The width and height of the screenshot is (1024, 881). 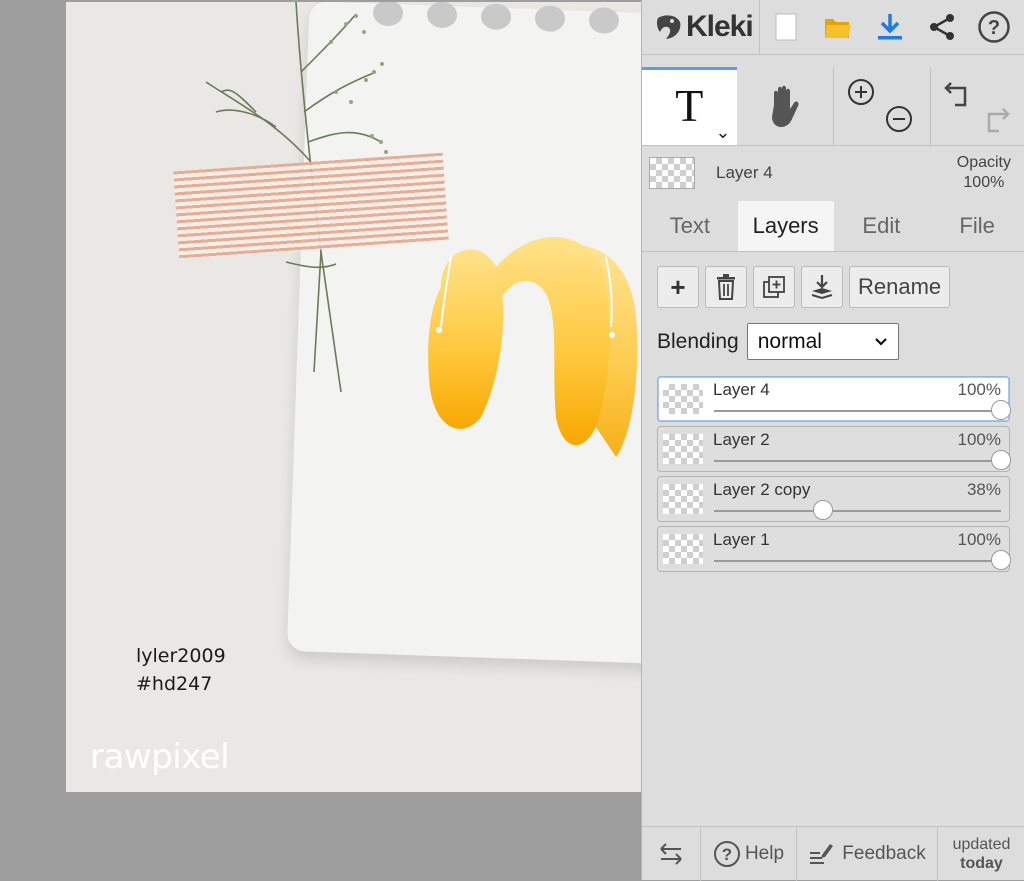 I want to click on help-link: ? Help, so click(x=749, y=854).